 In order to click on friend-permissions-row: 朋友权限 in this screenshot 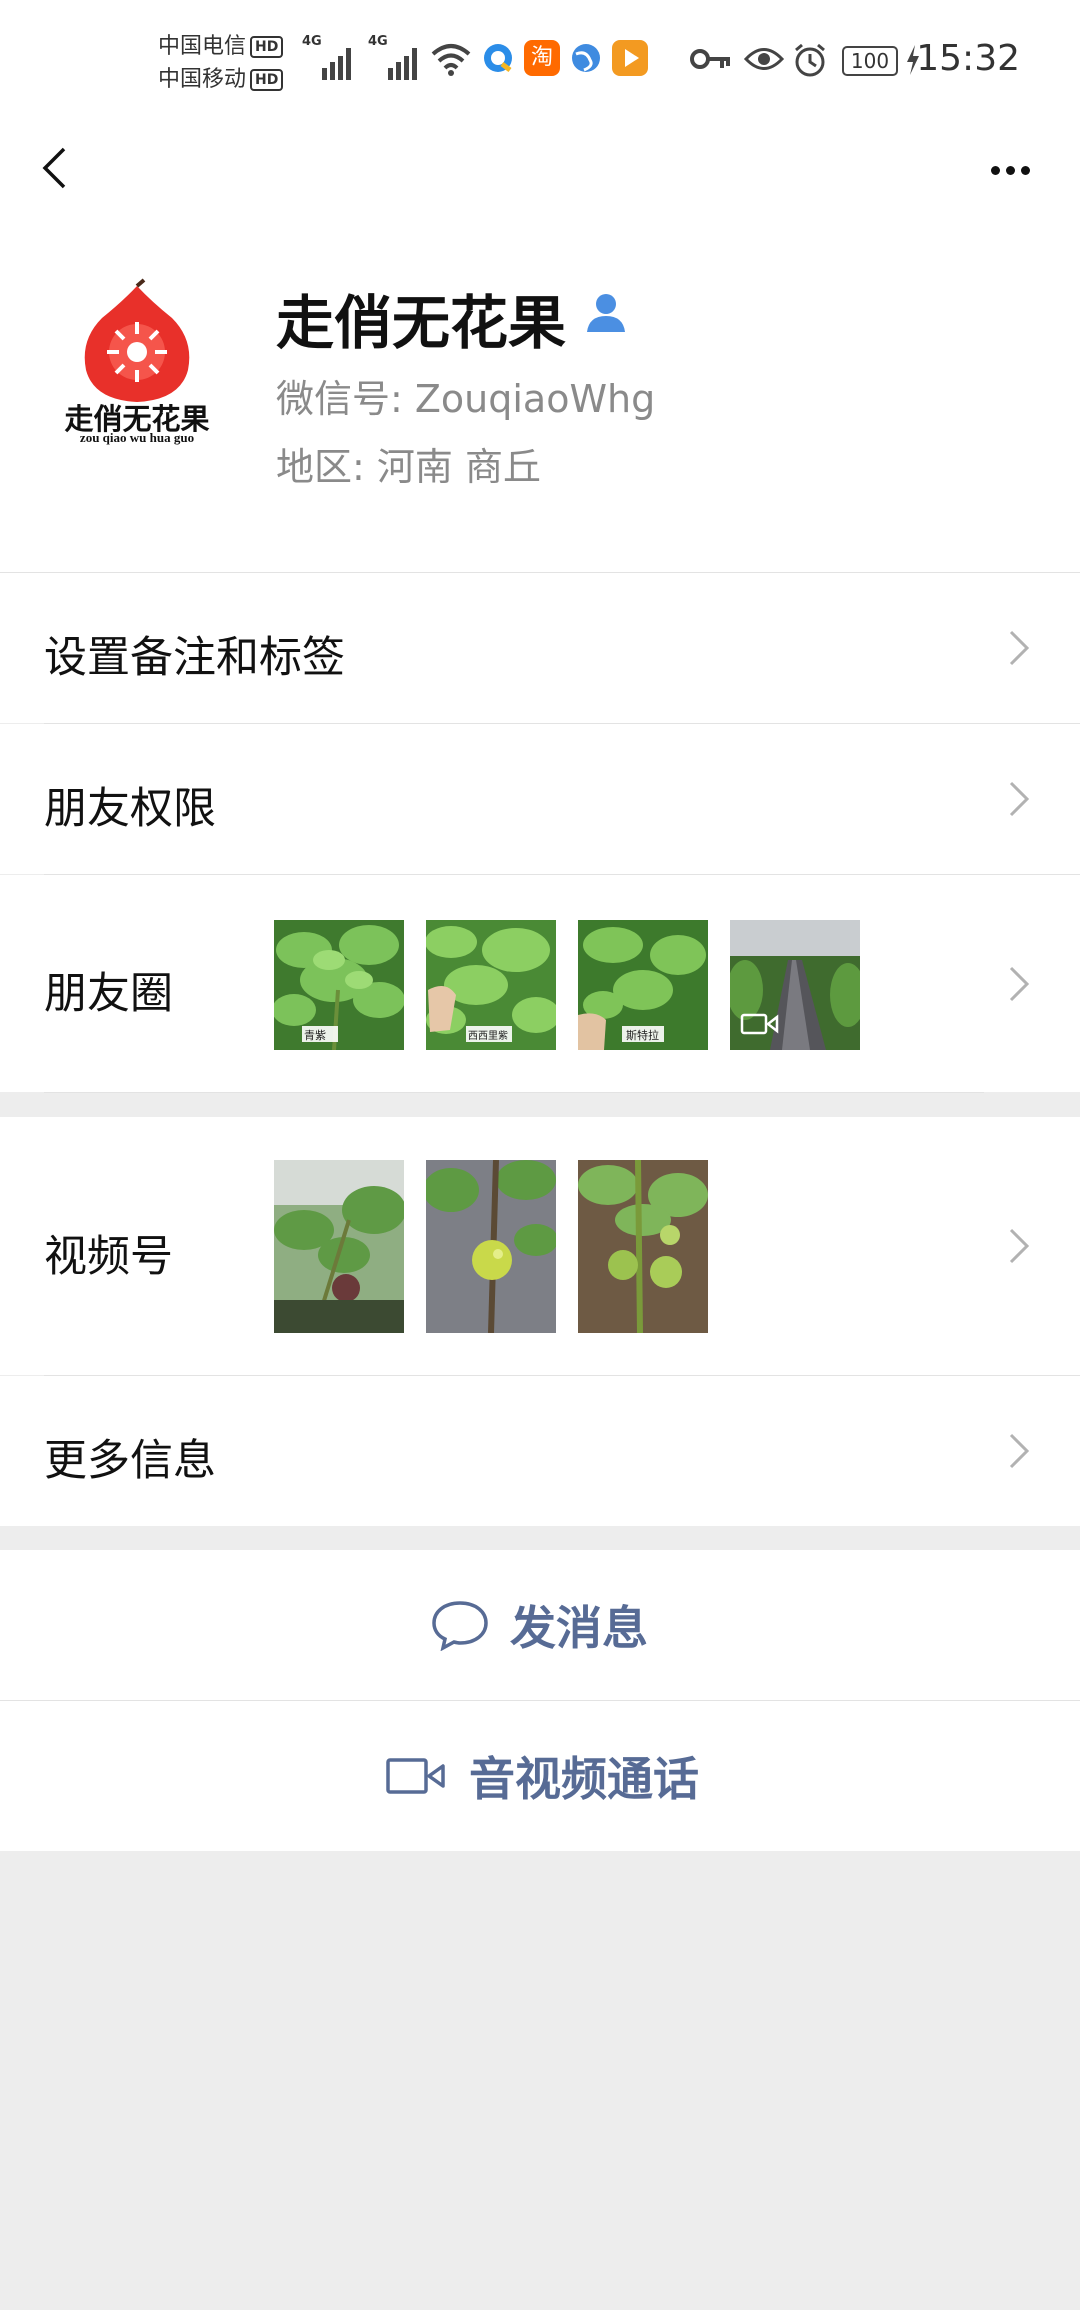, I will do `click(540, 799)`.